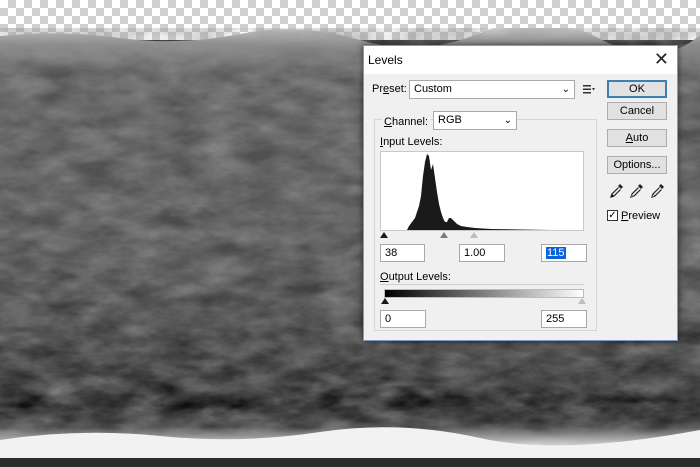  Describe the element at coordinates (415, 277) in the screenshot. I see `output-levels-label: Output Levels:` at that location.